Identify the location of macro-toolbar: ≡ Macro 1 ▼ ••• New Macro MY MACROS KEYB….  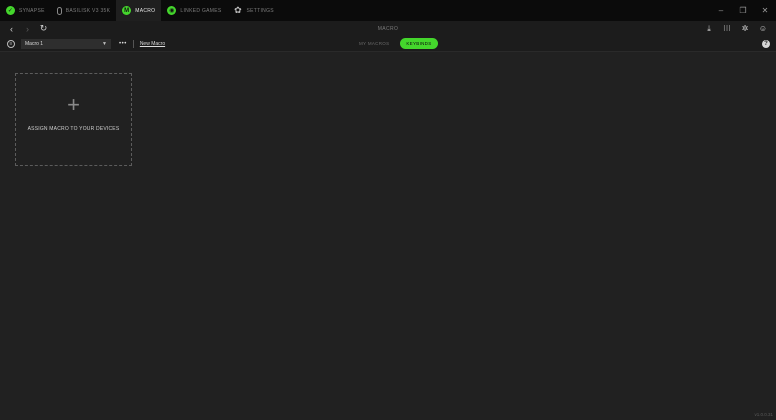
(388, 44).